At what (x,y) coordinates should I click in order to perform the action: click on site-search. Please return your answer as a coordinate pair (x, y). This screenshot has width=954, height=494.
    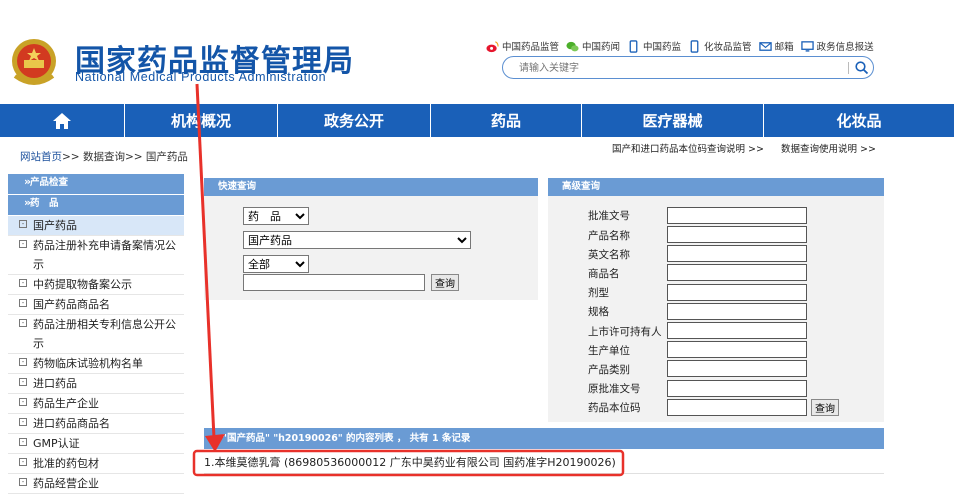
    Looking at the image, I should click on (688, 67).